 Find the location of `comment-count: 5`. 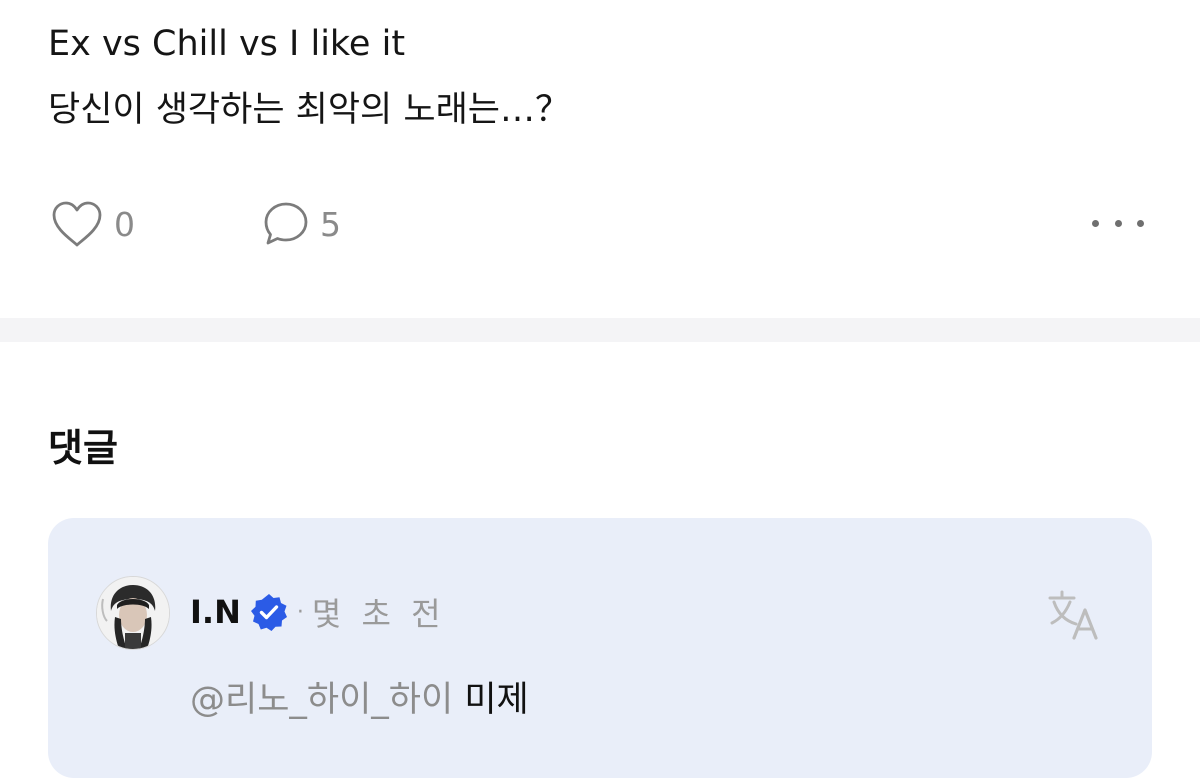

comment-count: 5 is located at coordinates (330, 224).